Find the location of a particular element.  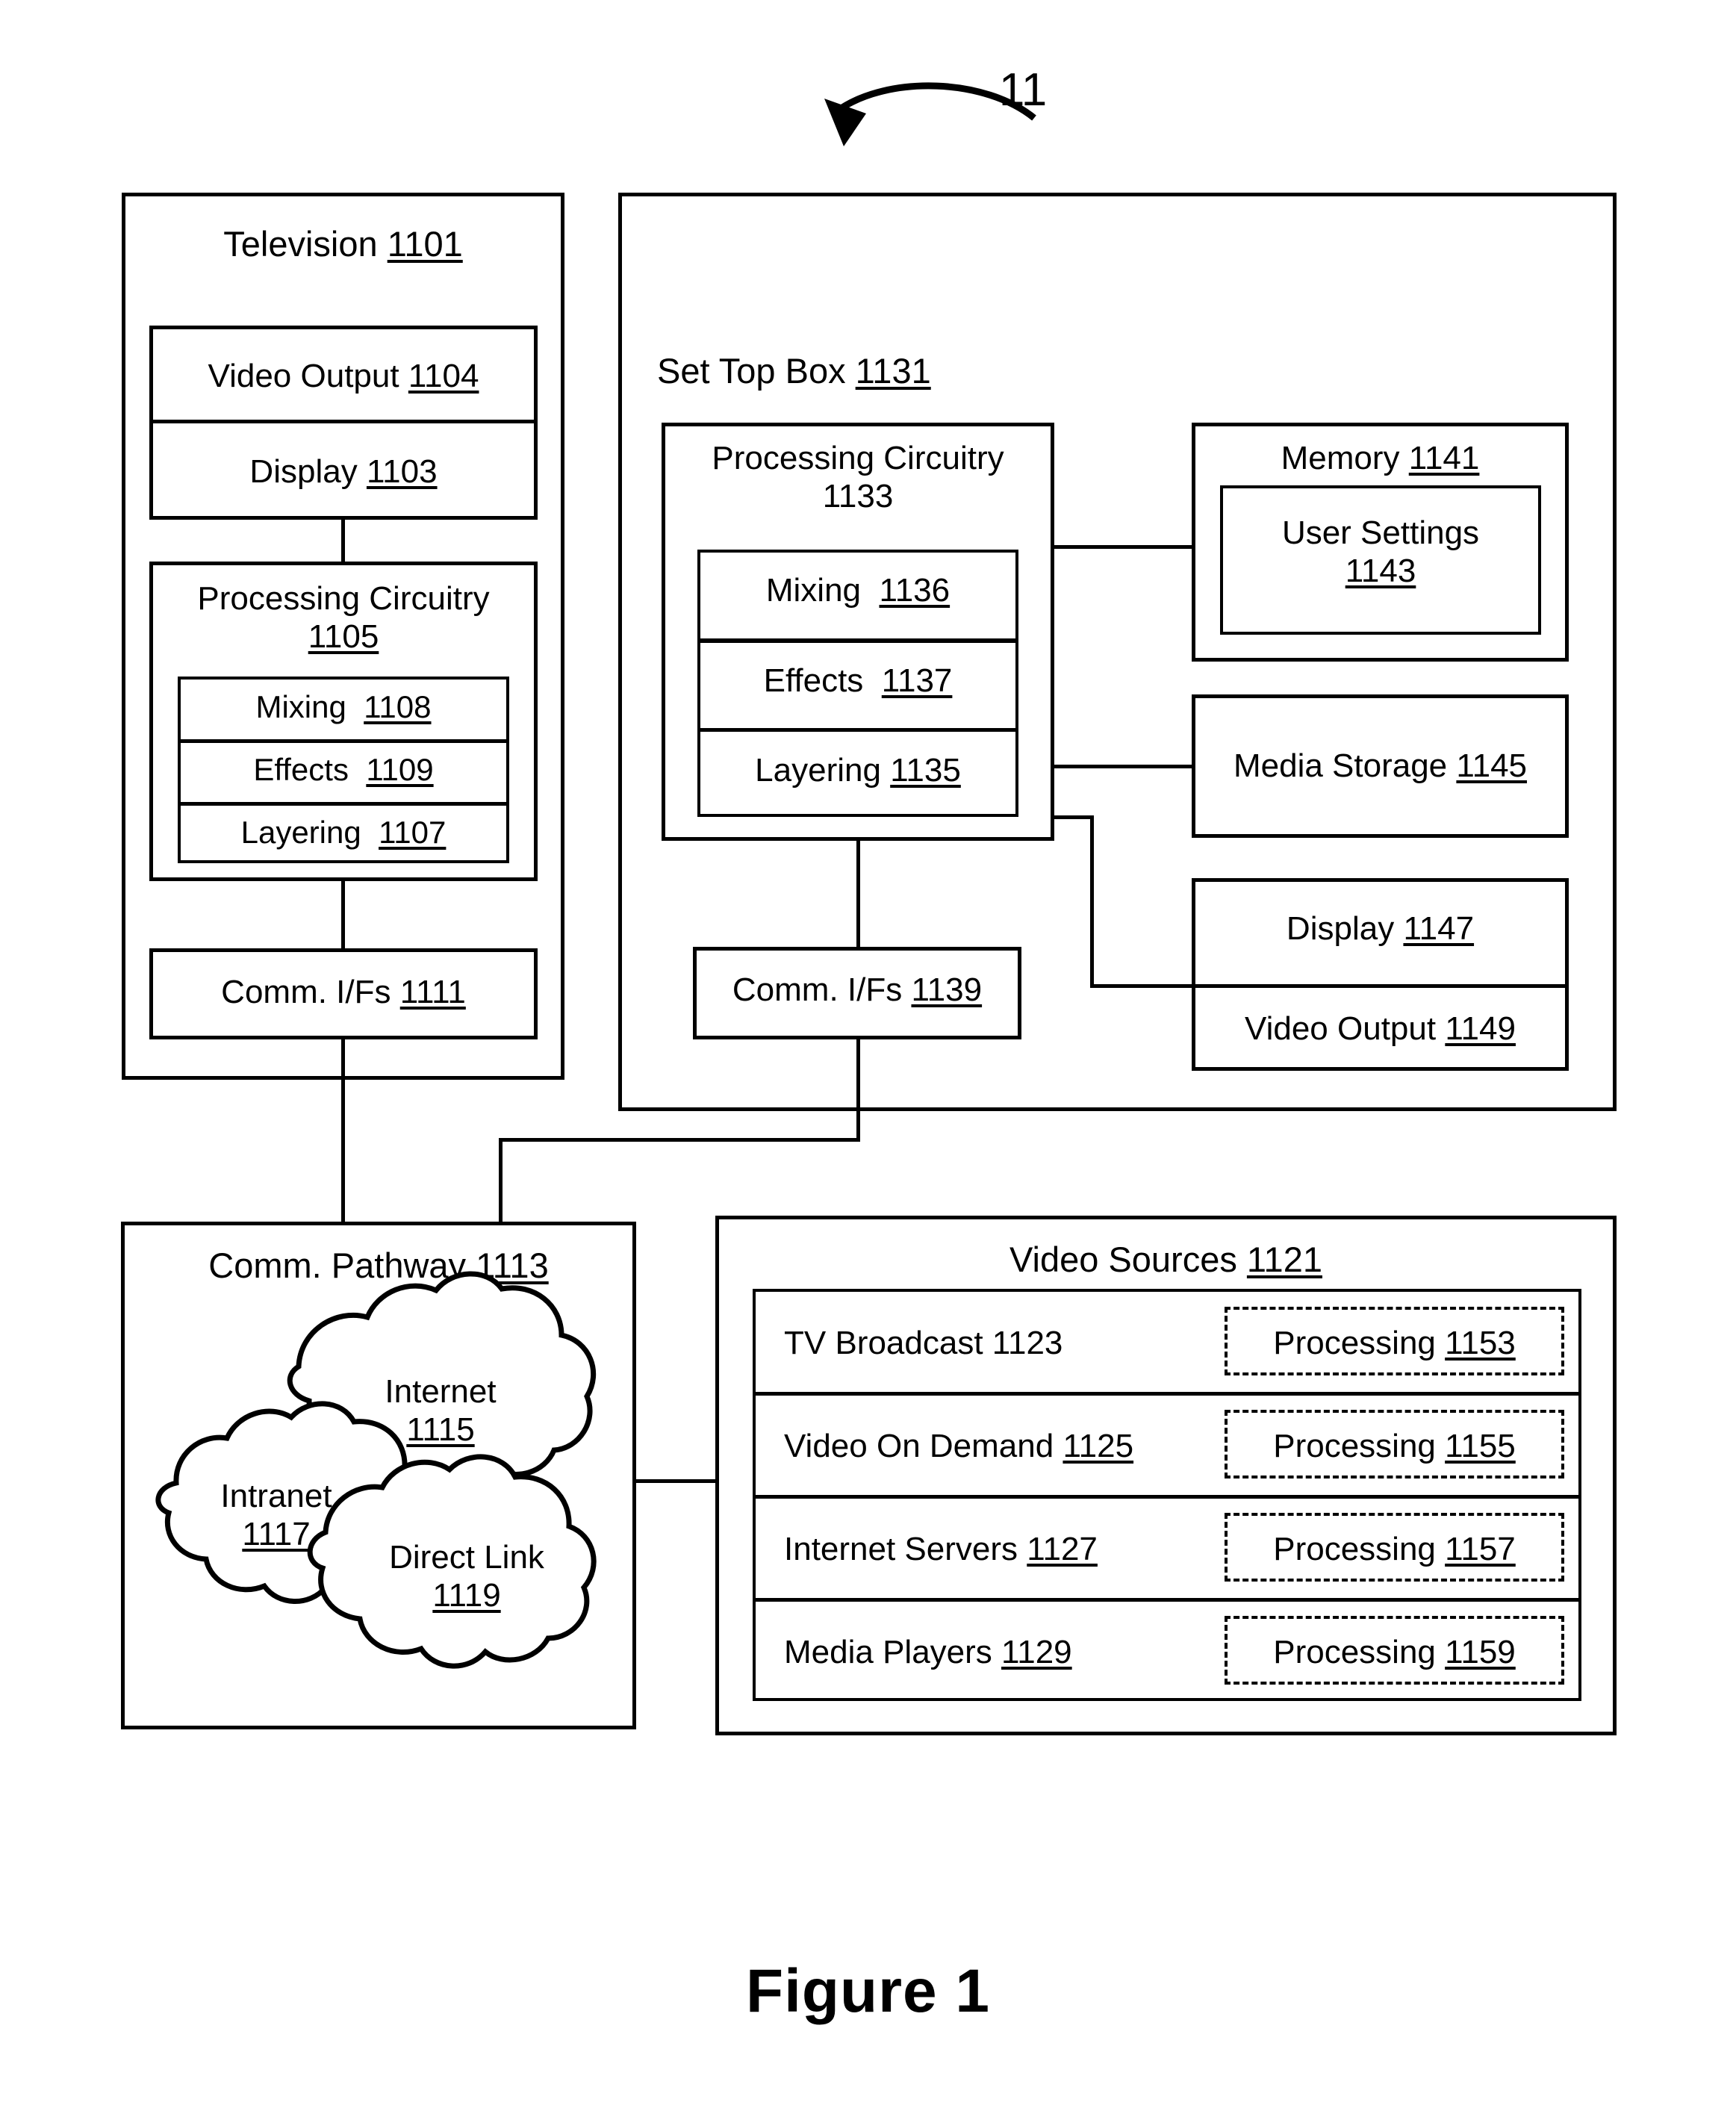

video-source-row-2-label: Video On Demand 1125 is located at coordinates (1023, 1446).